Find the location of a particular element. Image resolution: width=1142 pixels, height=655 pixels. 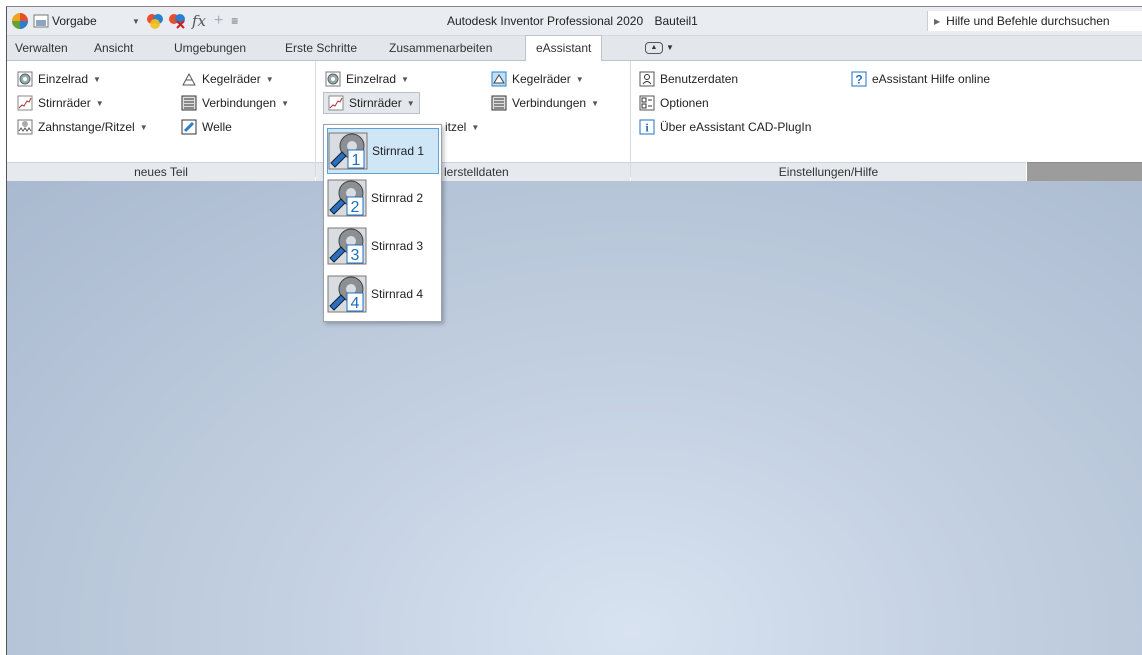

plus-icon: + is located at coordinates (218, 21).